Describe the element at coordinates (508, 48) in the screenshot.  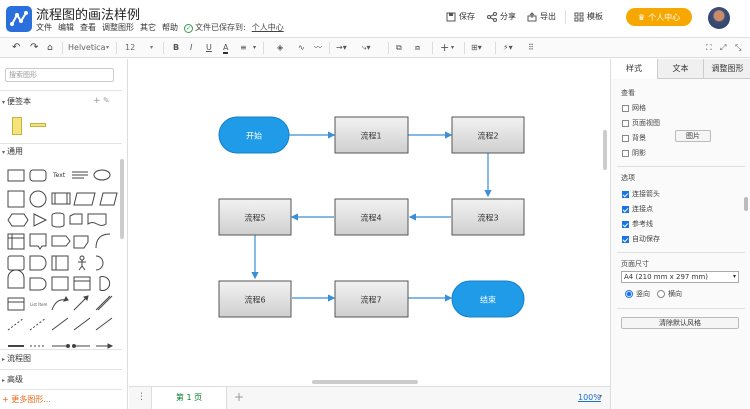
I see `magic-wand-icon: ⚡▾` at that location.